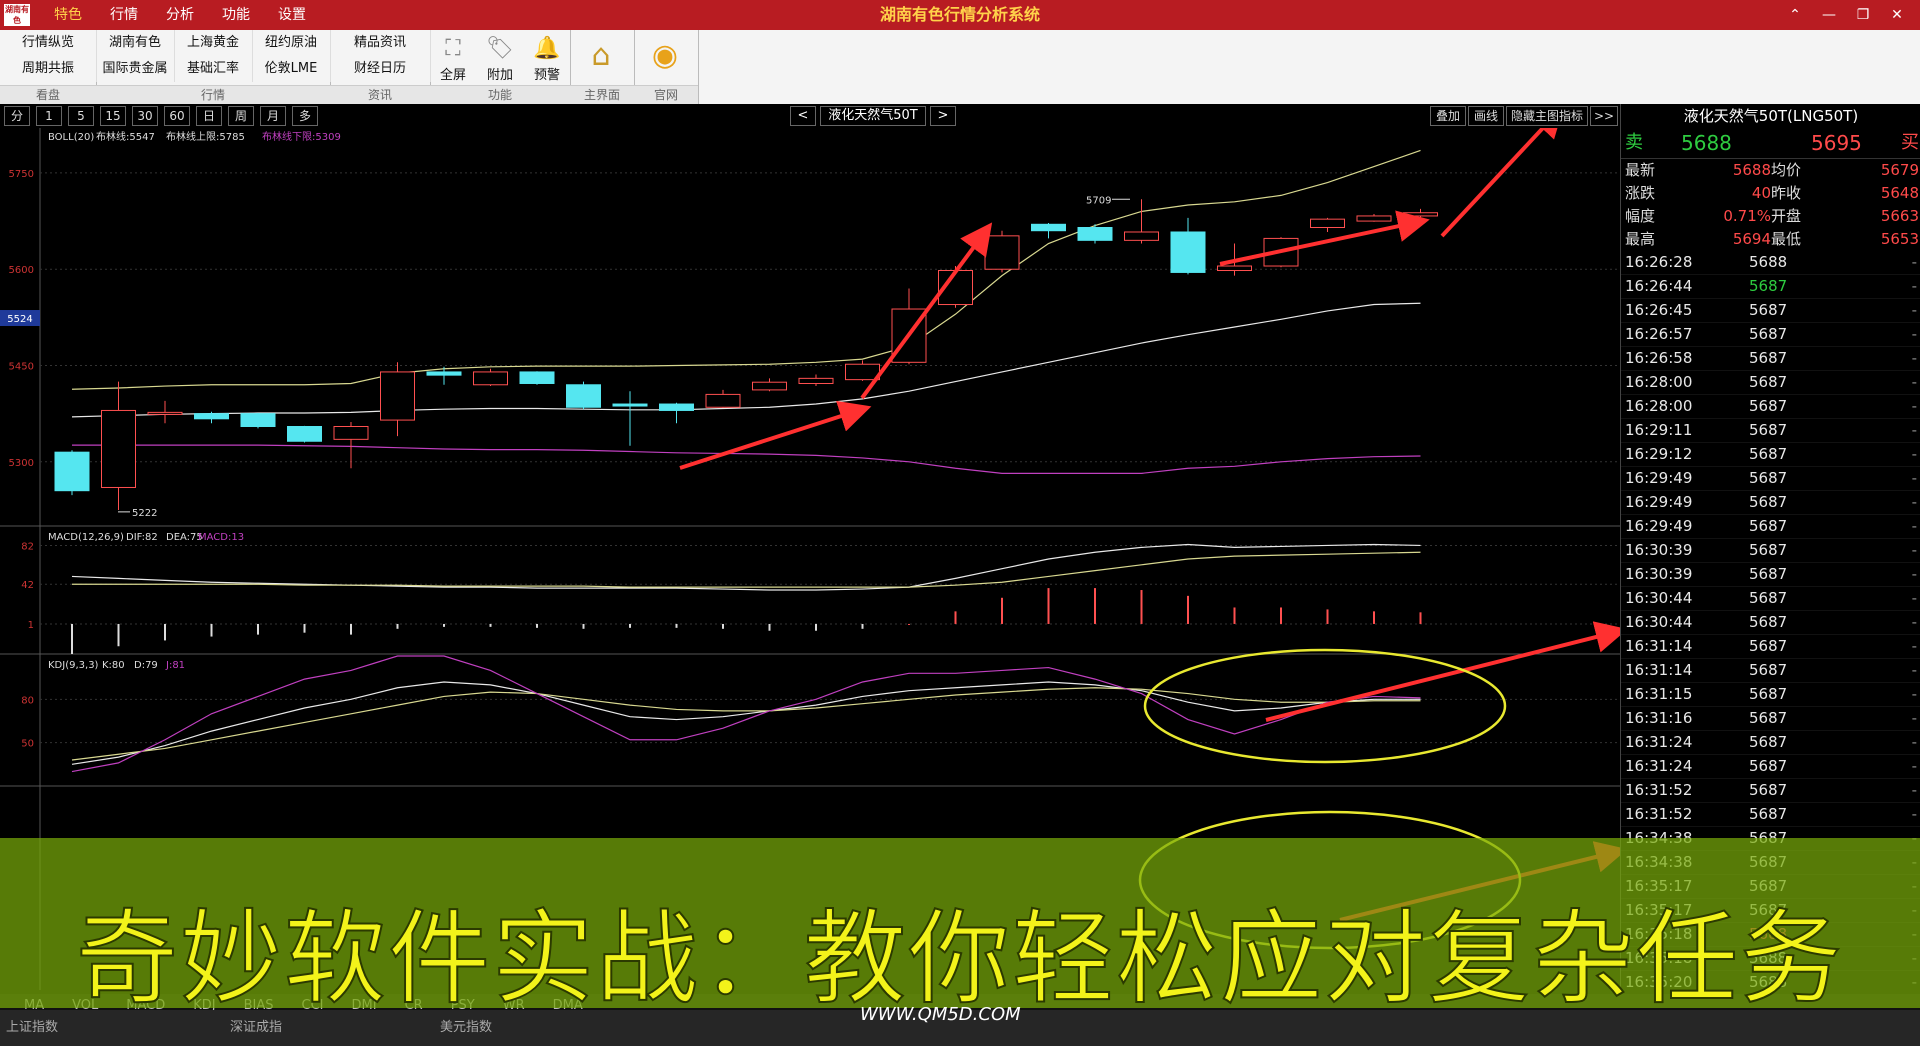  Describe the element at coordinates (273, 116) in the screenshot. I see `period-month: 月` at that location.